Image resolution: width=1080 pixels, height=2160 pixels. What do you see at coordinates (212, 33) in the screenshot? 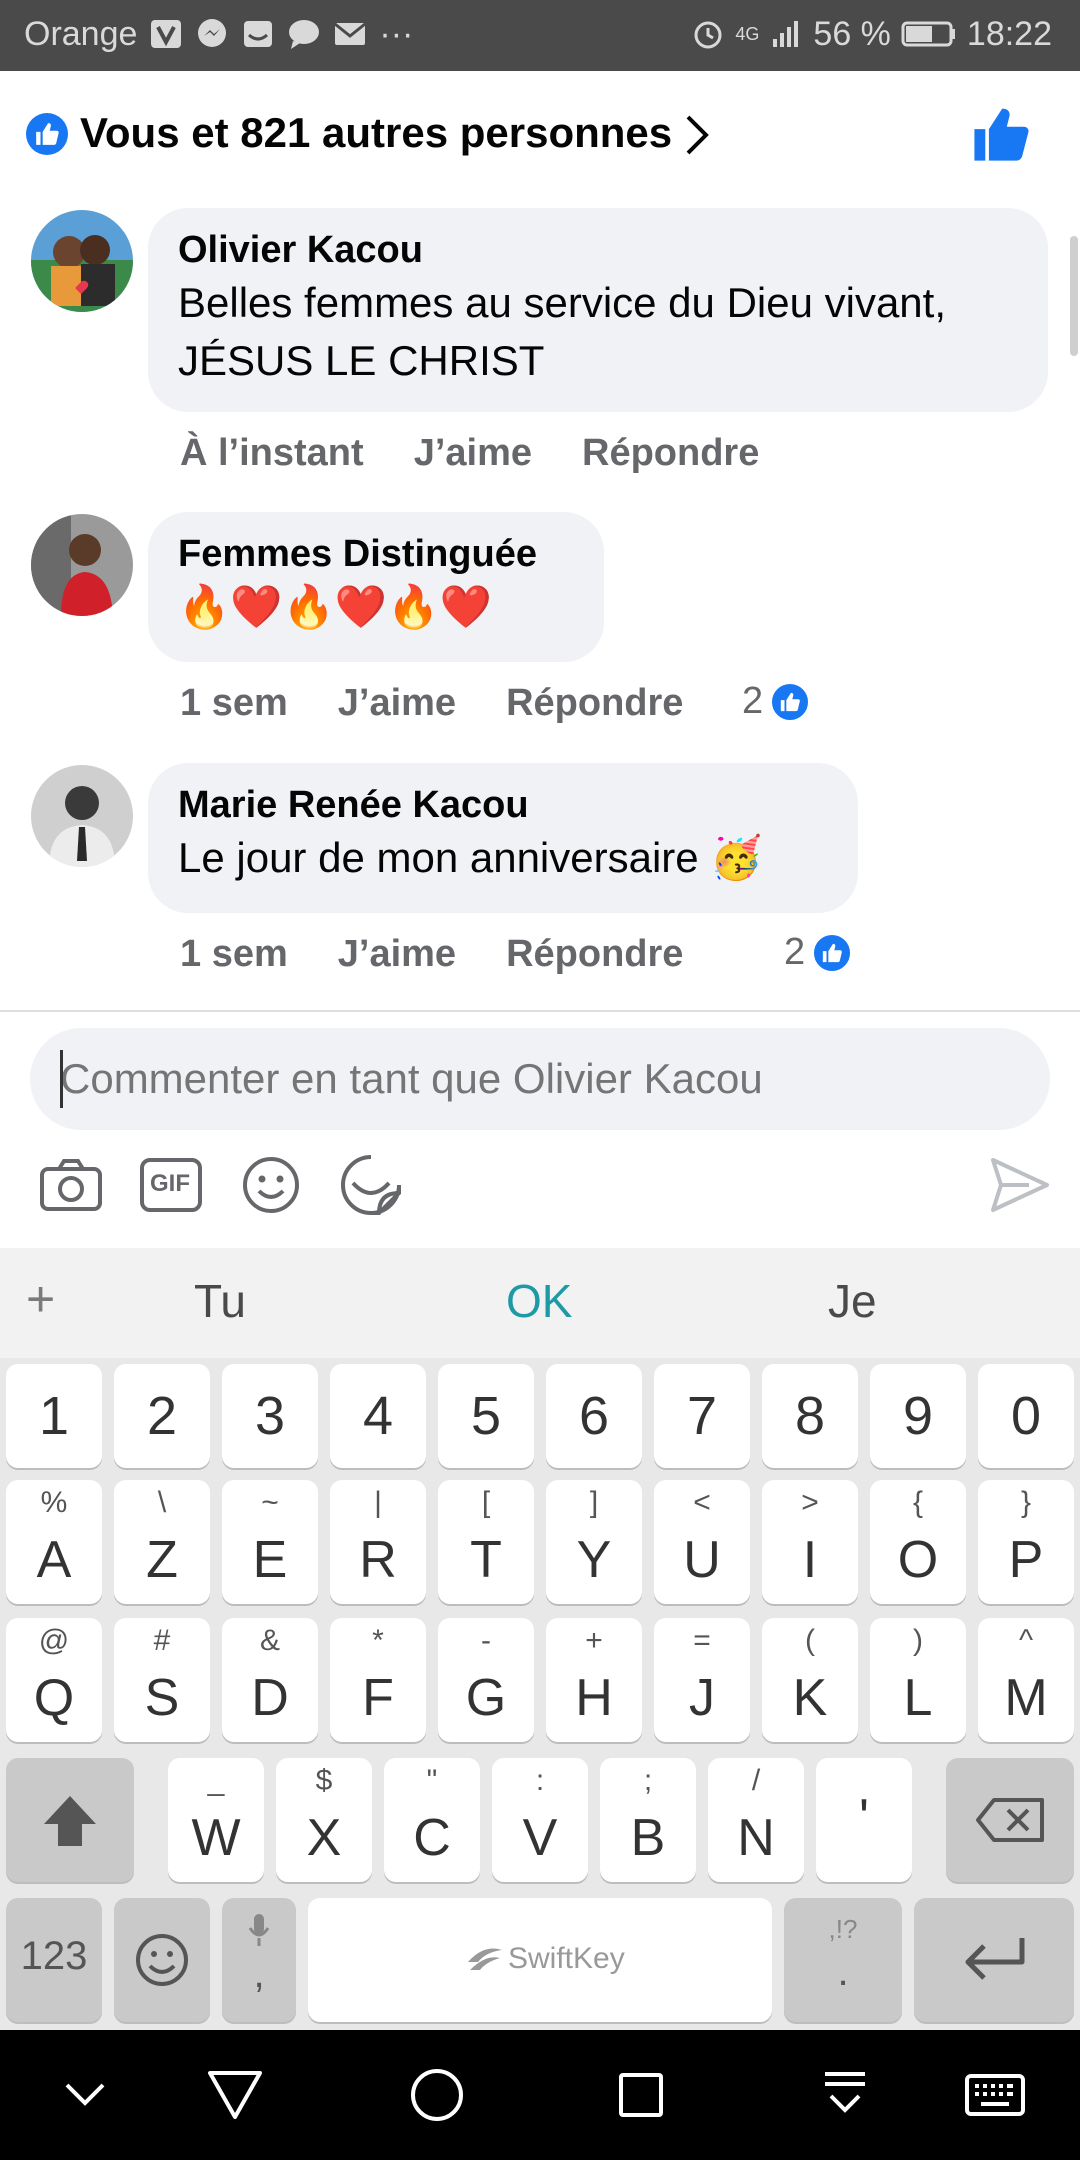
I see `messenger-icon` at bounding box center [212, 33].